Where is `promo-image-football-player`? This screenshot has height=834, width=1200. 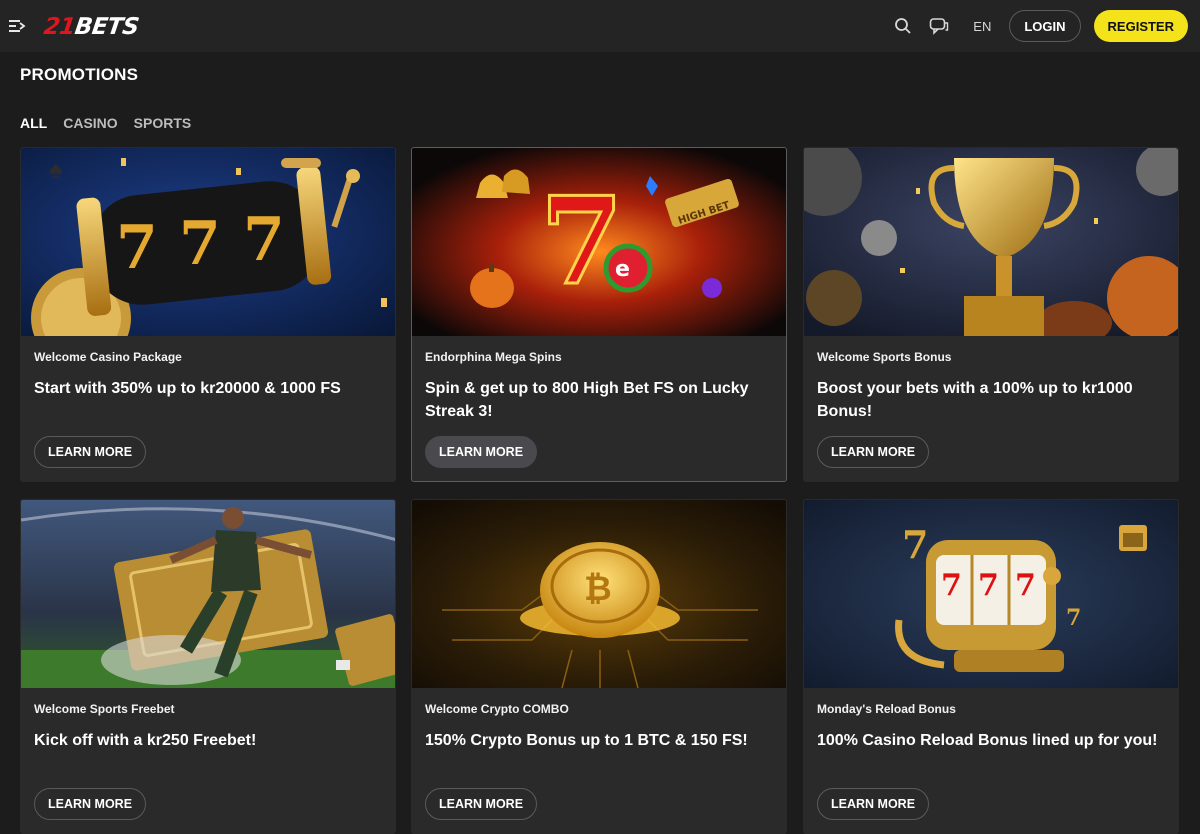
promo-image-football-player is located at coordinates (208, 594).